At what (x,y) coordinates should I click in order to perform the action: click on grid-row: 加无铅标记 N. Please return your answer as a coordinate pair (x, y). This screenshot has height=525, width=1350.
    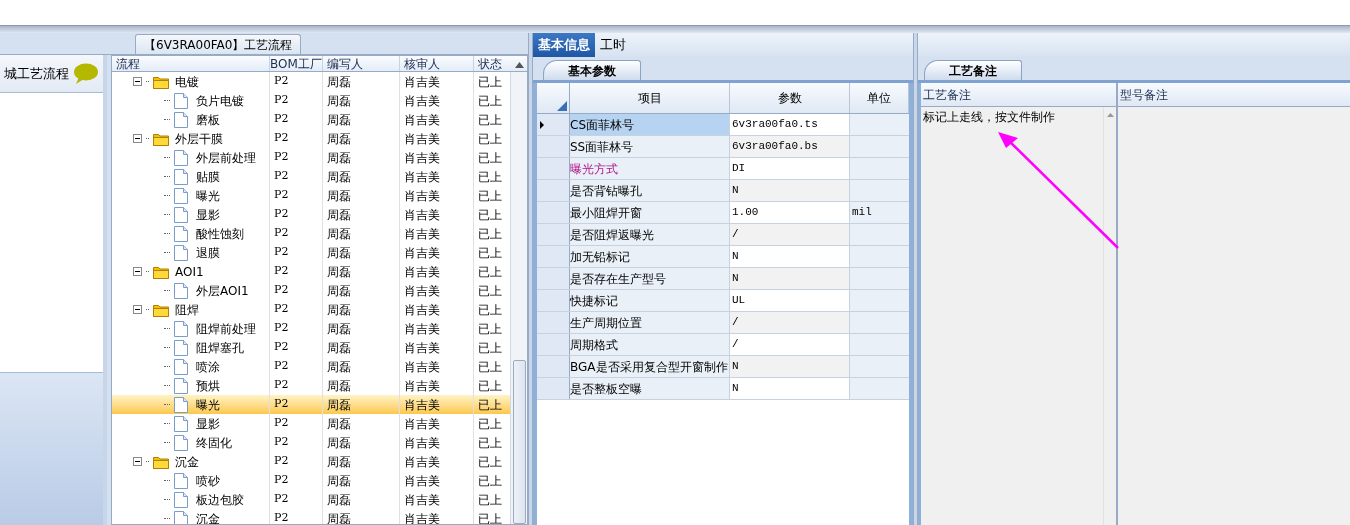
    Looking at the image, I should click on (723, 257).